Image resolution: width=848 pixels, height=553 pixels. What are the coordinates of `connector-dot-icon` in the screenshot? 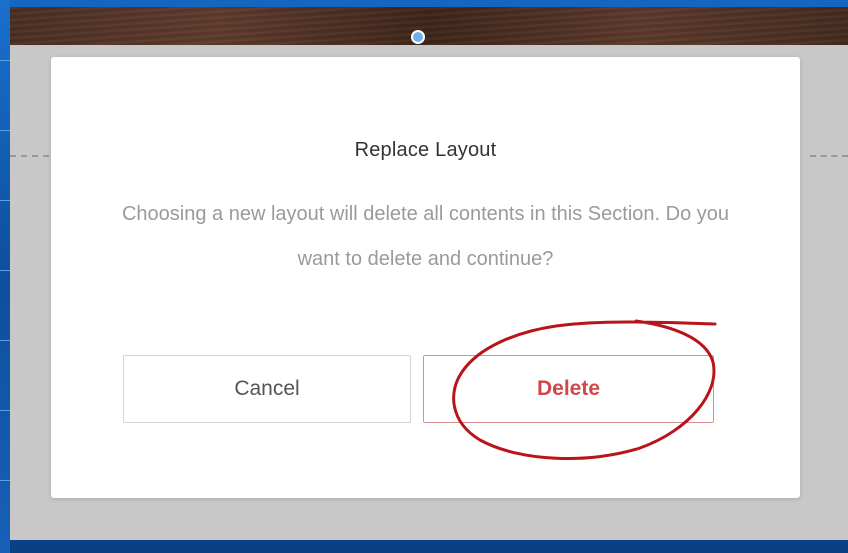 It's located at (418, 37).